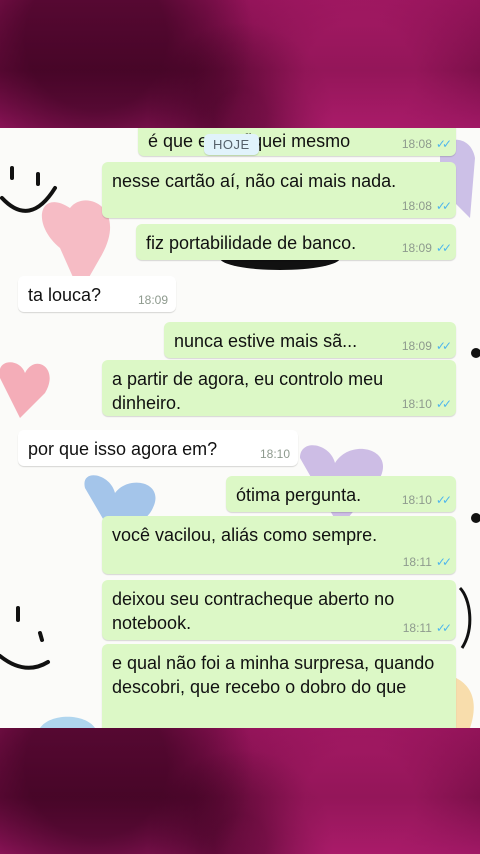  I want to click on message-bubble-outgoing: ótima pergunta. 18:10 ✓✓, so click(341, 494).